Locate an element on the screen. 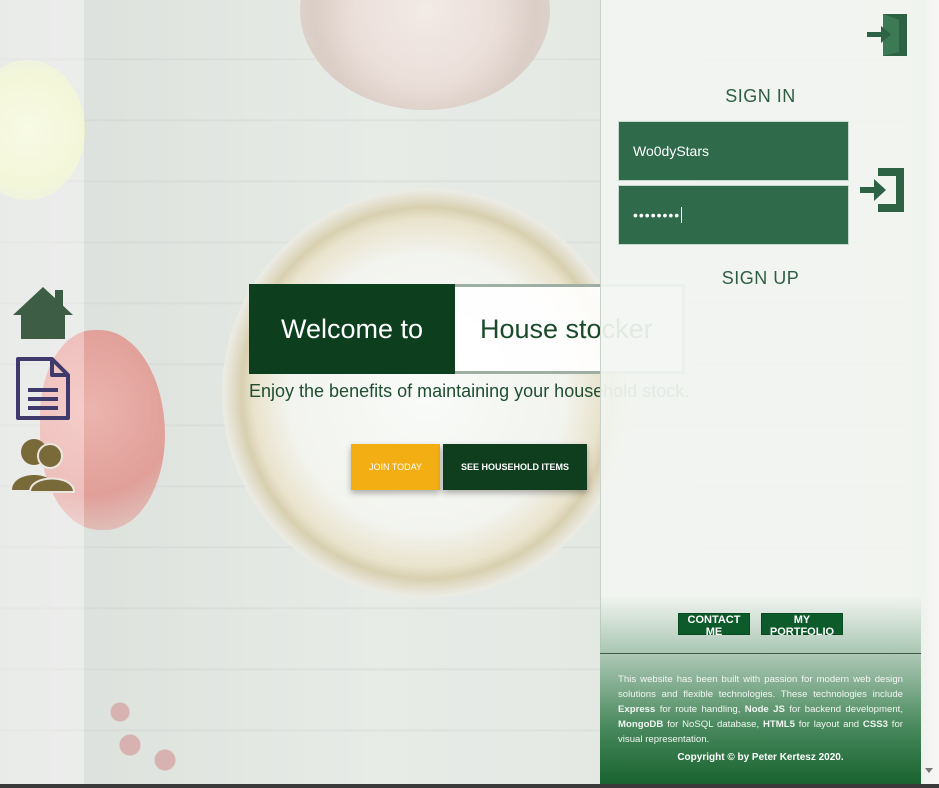 The width and height of the screenshot is (939, 788). document-icon is located at coordinates (43, 389).